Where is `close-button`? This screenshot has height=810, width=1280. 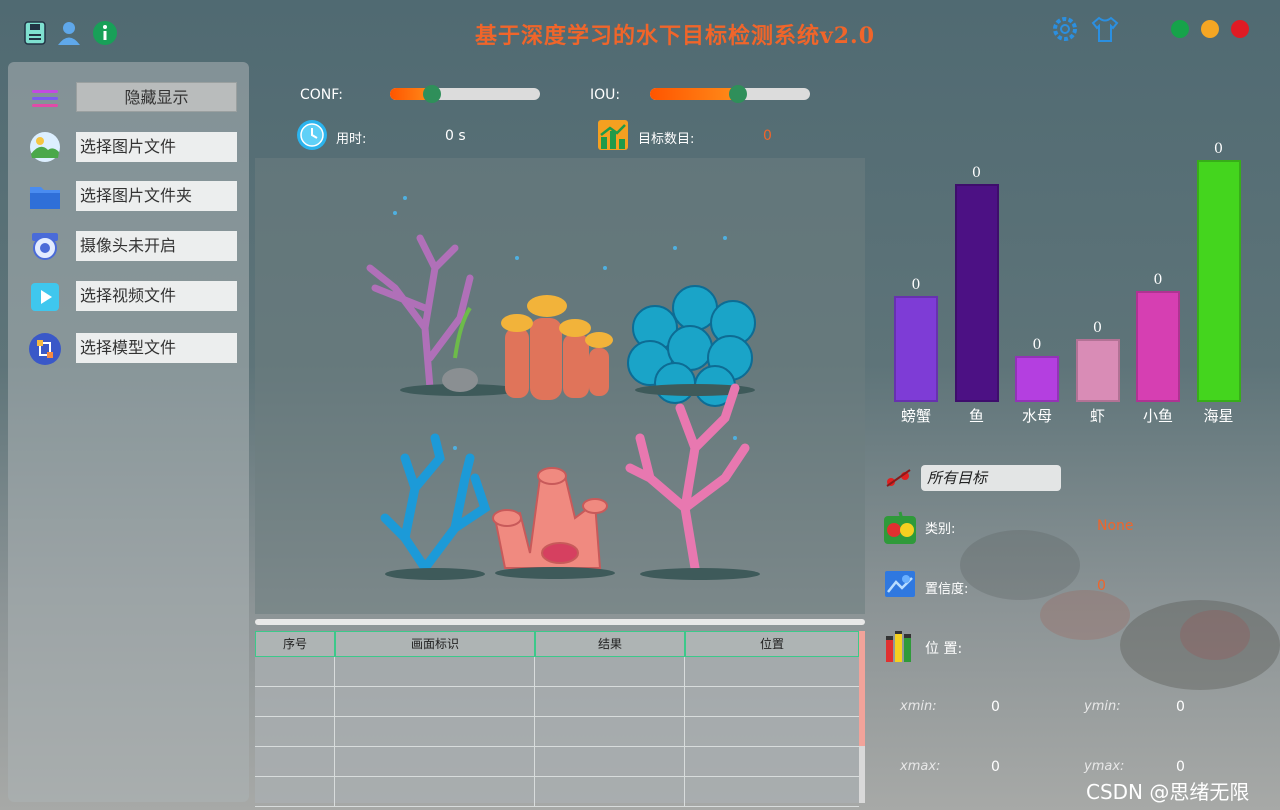
close-button is located at coordinates (1240, 29).